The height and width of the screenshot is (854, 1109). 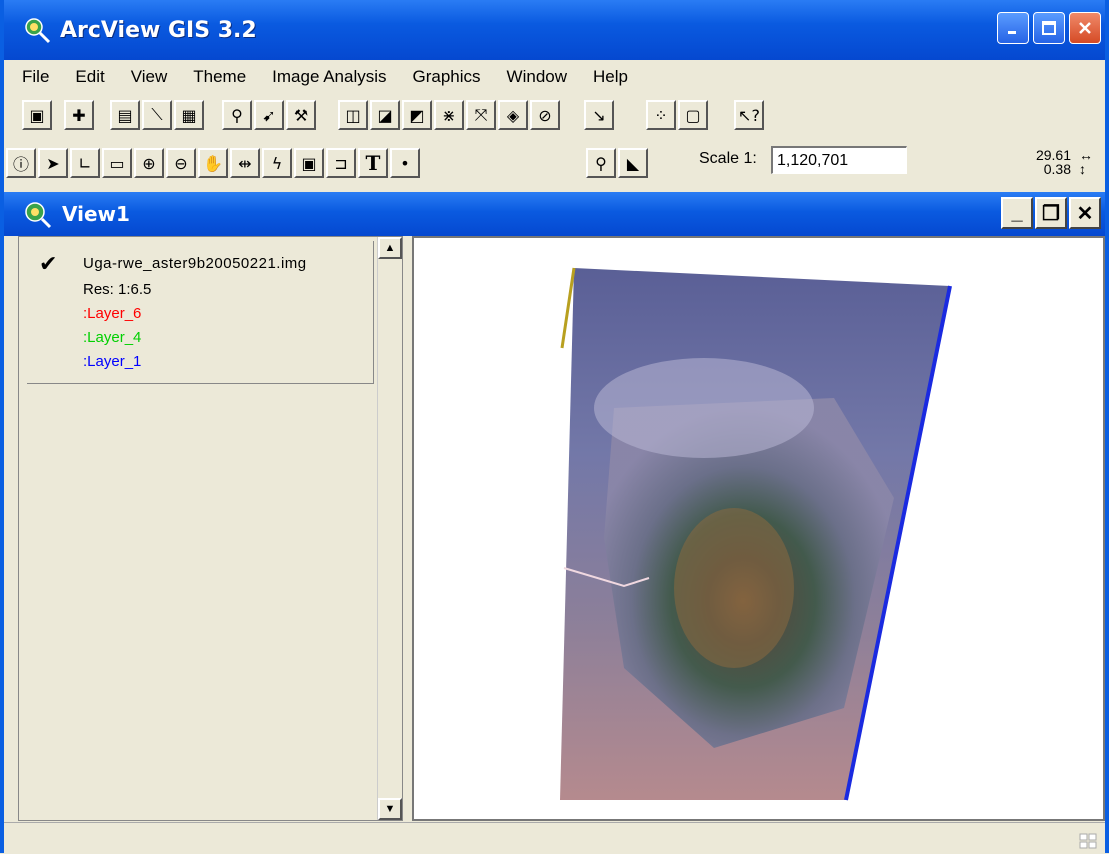 I want to click on view-globe-icon, so click(x=38, y=215).